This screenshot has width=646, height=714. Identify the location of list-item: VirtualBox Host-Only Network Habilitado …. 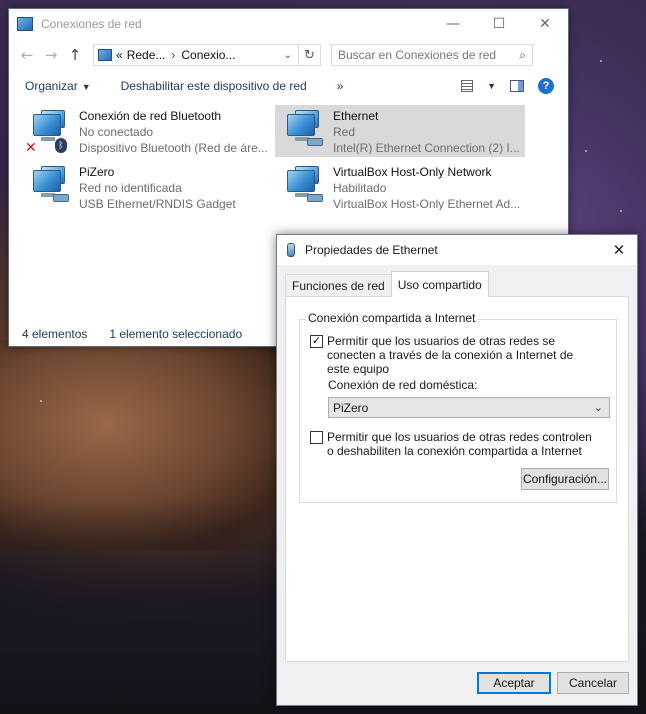
(400, 187).